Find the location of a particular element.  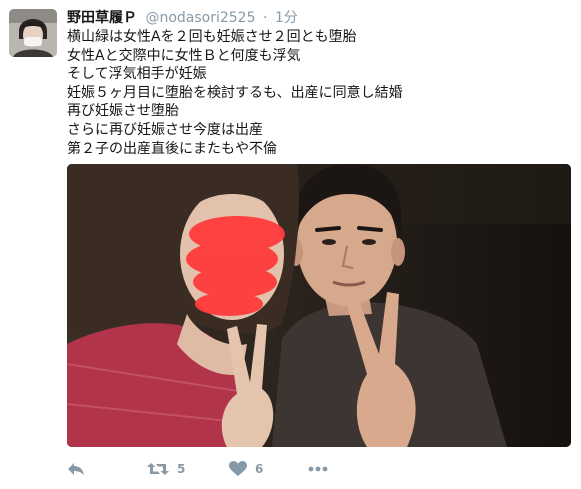

tweet-text-line: さらに再び妊娠させ今度は出産 is located at coordinates (165, 129).